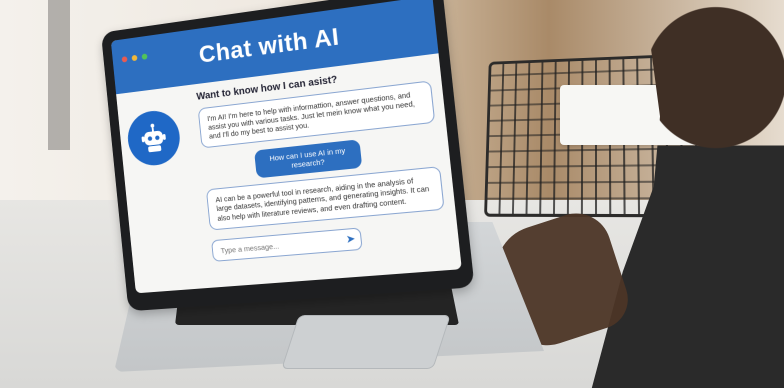 This screenshot has width=784, height=388. Describe the element at coordinates (350, 239) in the screenshot. I see `send-icon: ➤` at that location.